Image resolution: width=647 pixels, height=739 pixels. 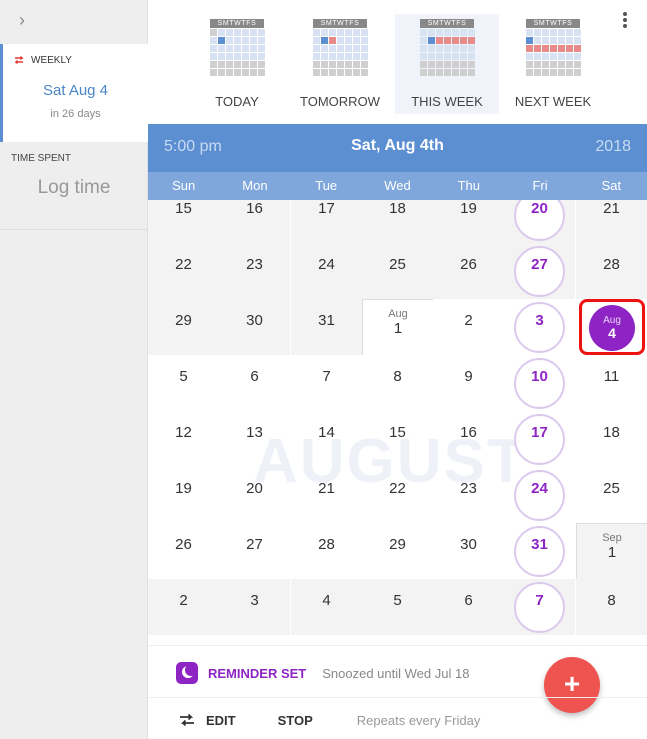 I want to click on calendar-day: 10, so click(x=539, y=383).